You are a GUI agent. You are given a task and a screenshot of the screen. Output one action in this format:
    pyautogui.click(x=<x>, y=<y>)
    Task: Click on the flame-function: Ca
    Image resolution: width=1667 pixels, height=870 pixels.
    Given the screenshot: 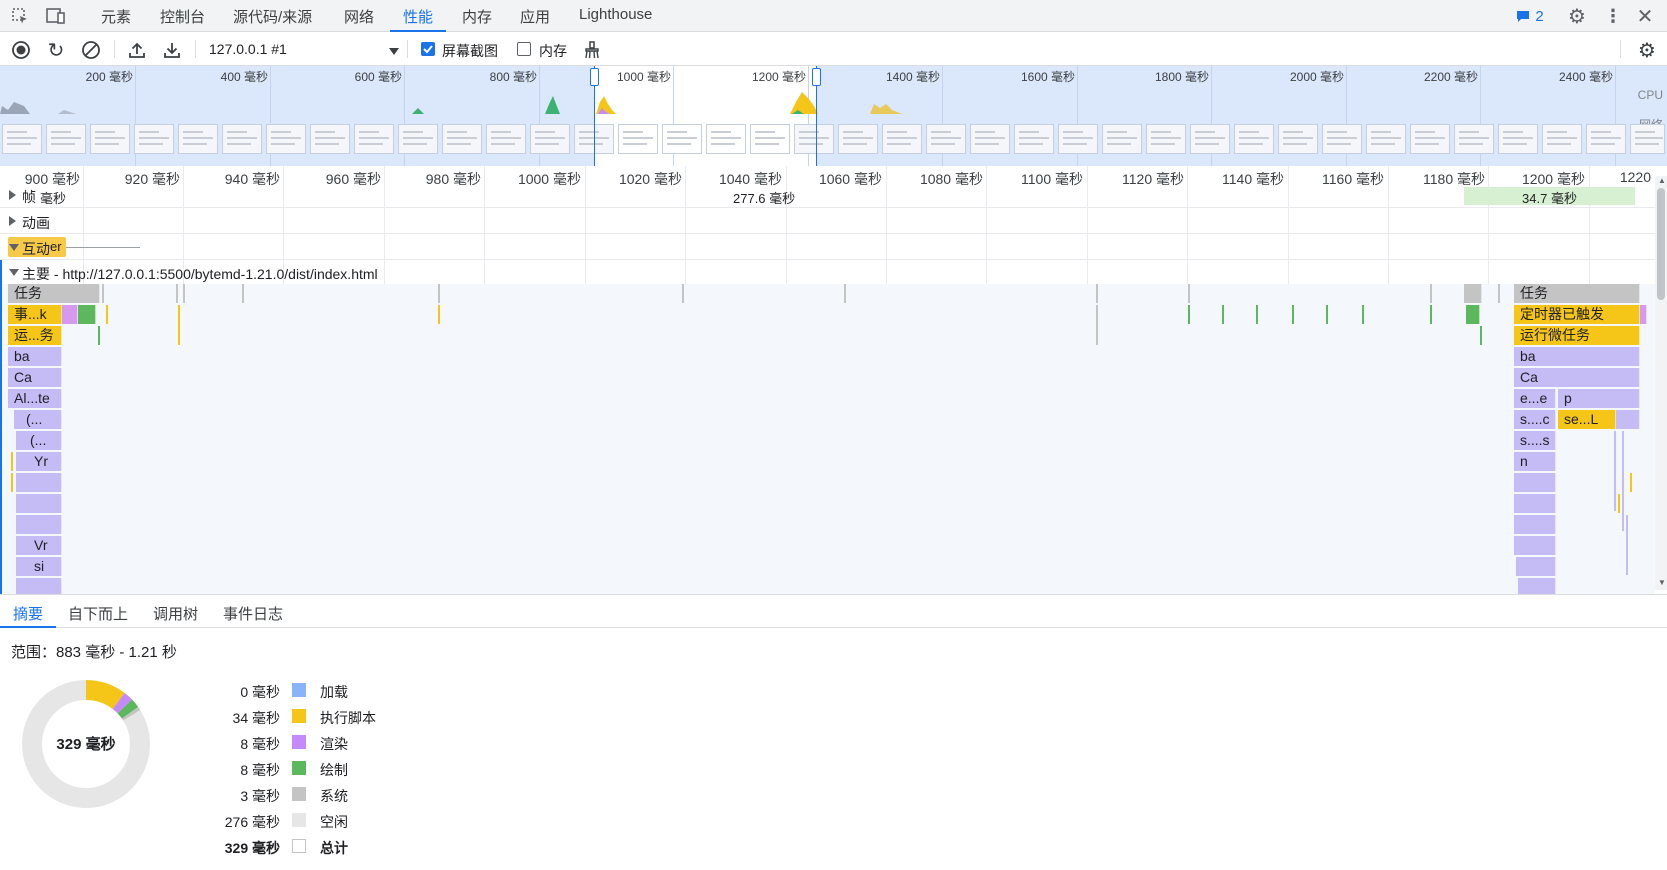 What is the action you would take?
    pyautogui.click(x=1577, y=377)
    